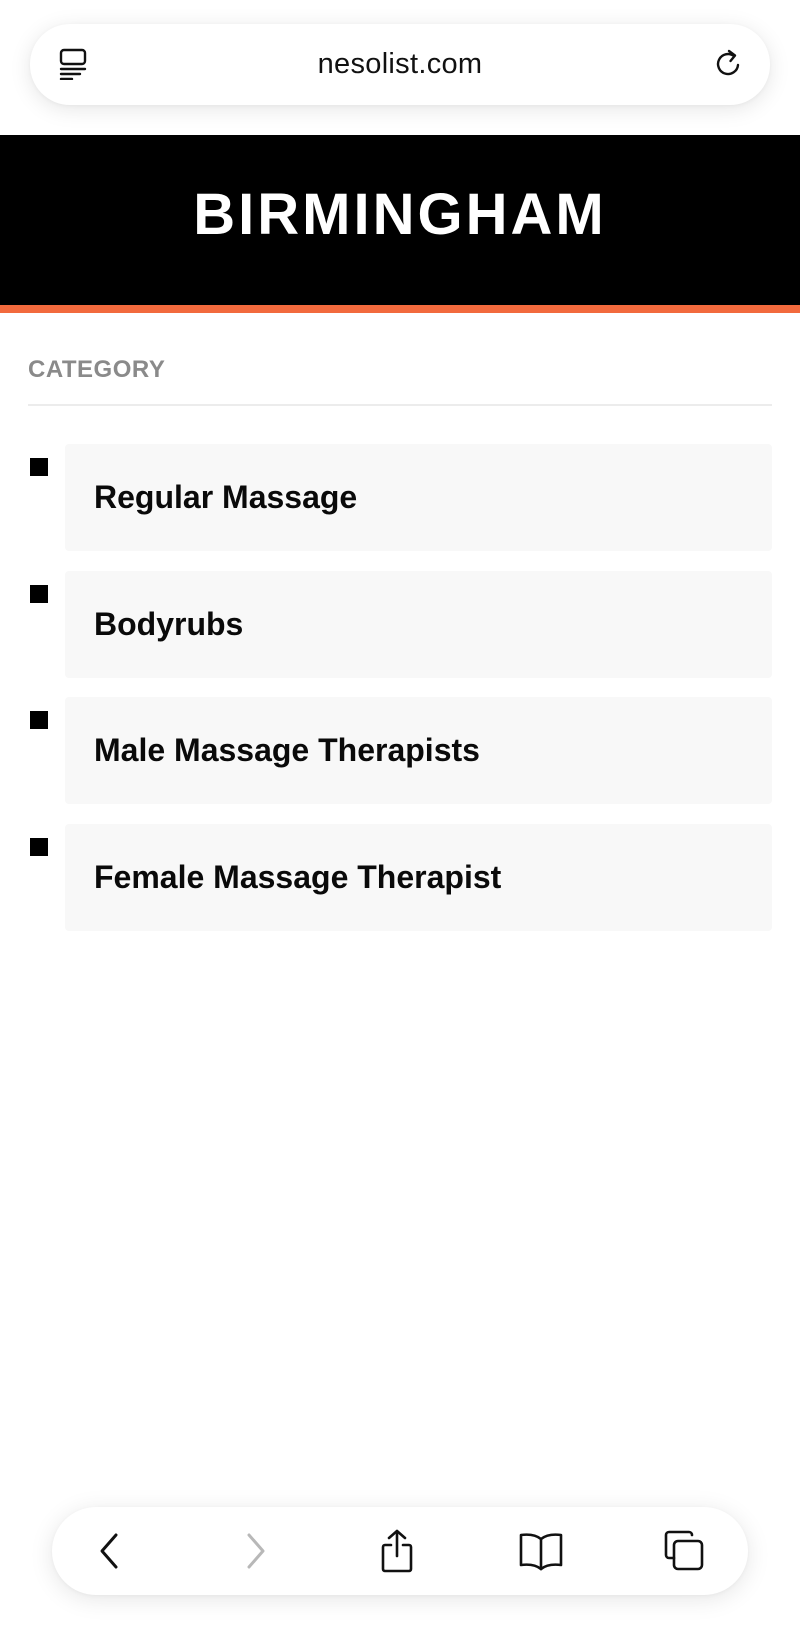 The height and width of the screenshot is (1648, 800). Describe the element at coordinates (400, 214) in the screenshot. I see `page-title: BIRMINGHAM` at that location.